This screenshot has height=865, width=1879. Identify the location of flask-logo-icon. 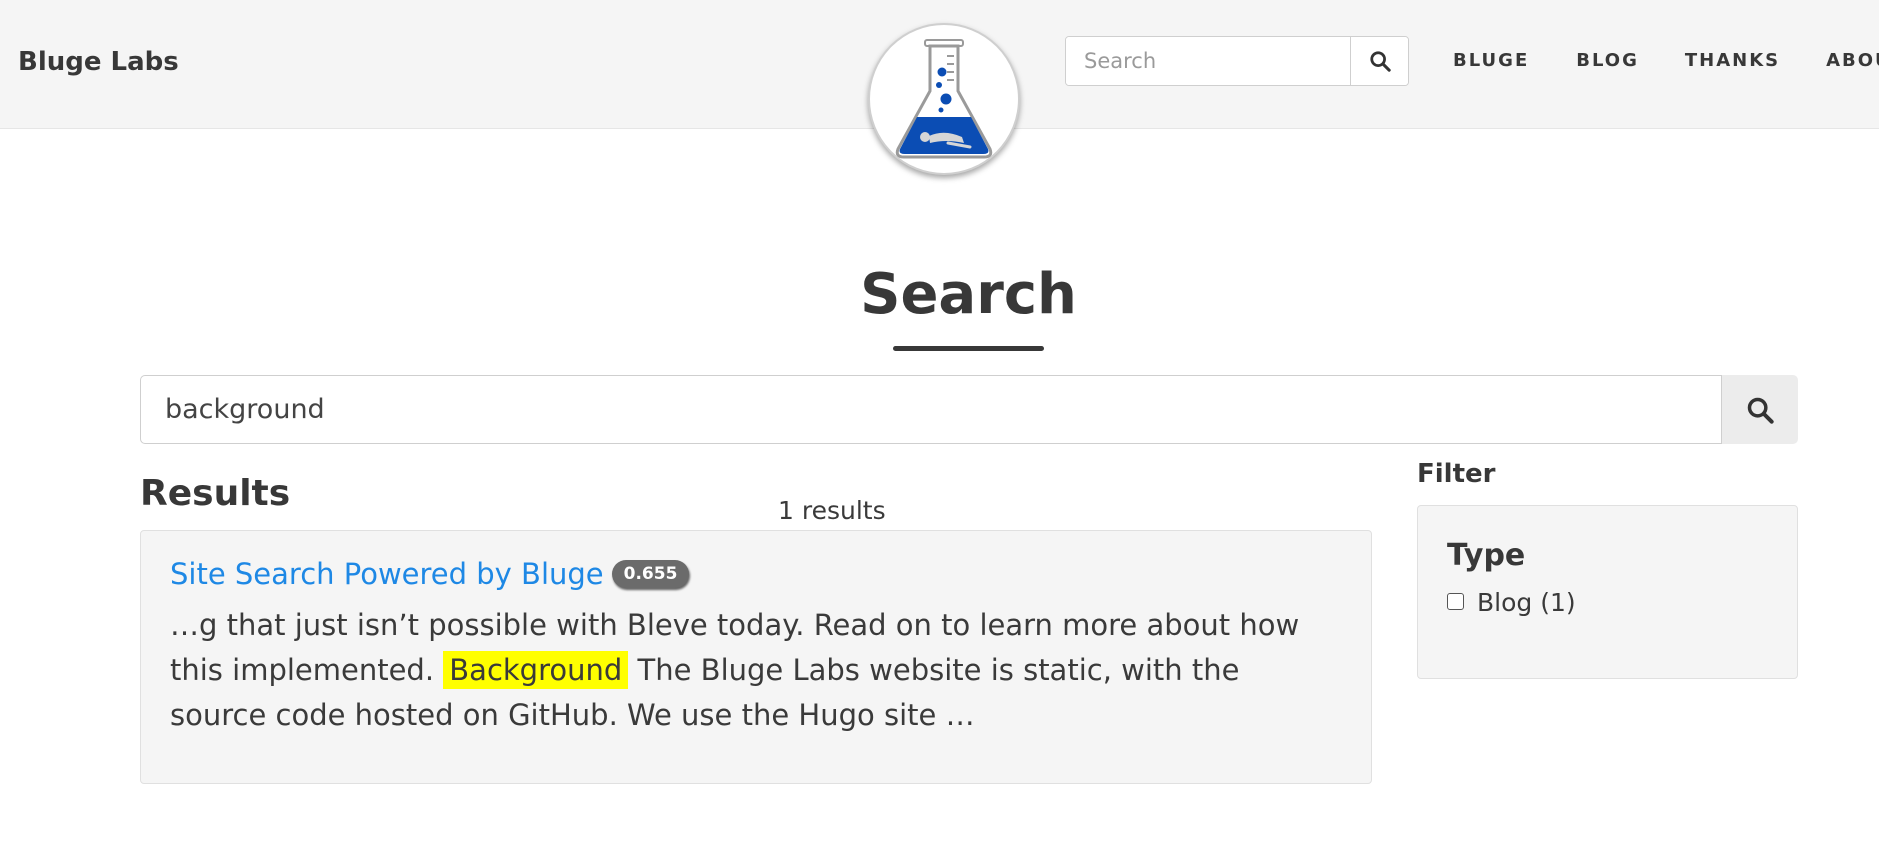
(944, 99).